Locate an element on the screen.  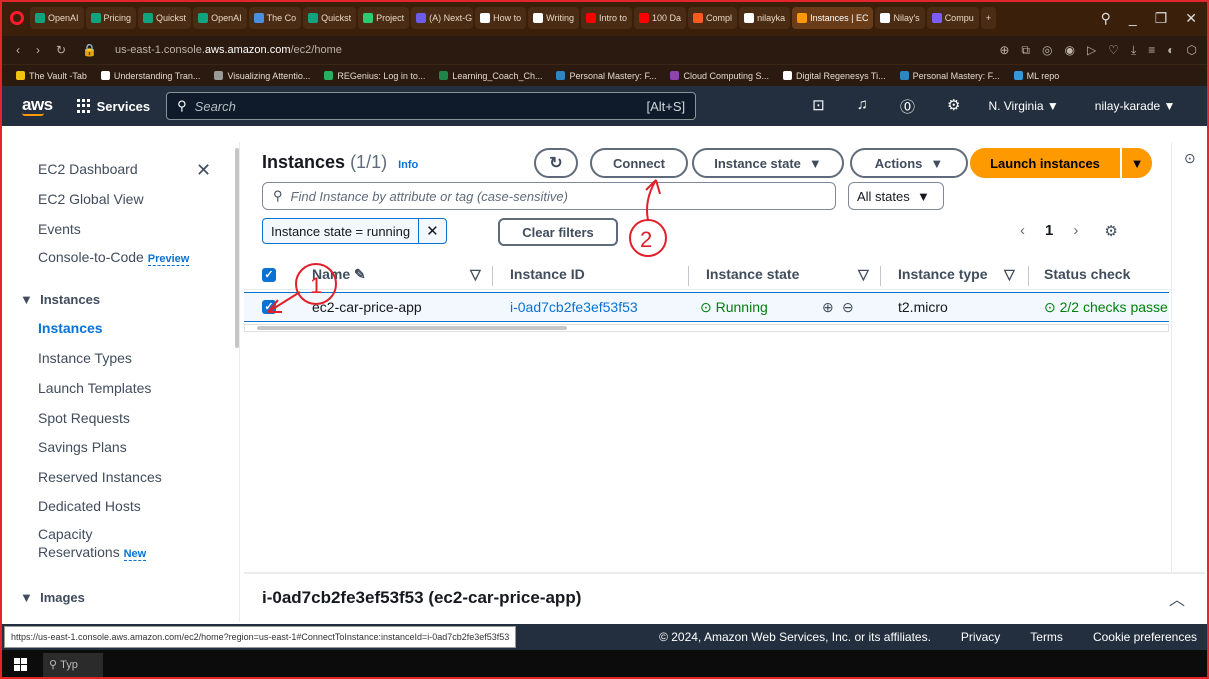
camera-icon: ◎ is located at coordinates (1047, 50).